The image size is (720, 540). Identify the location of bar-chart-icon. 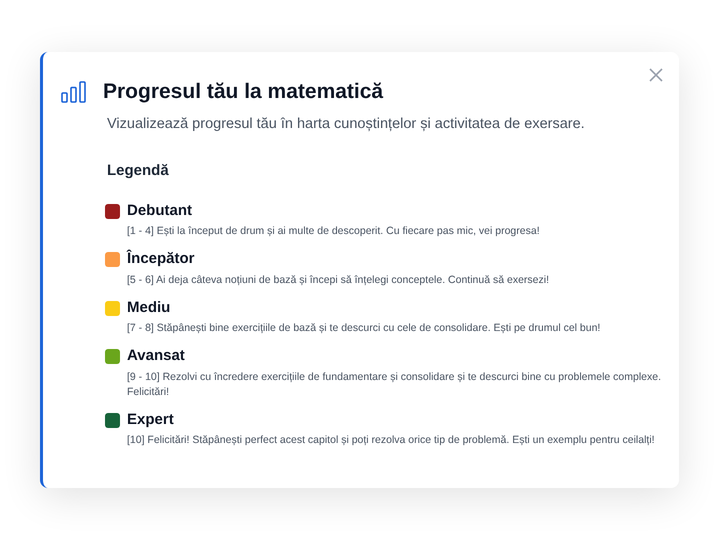
(73, 91).